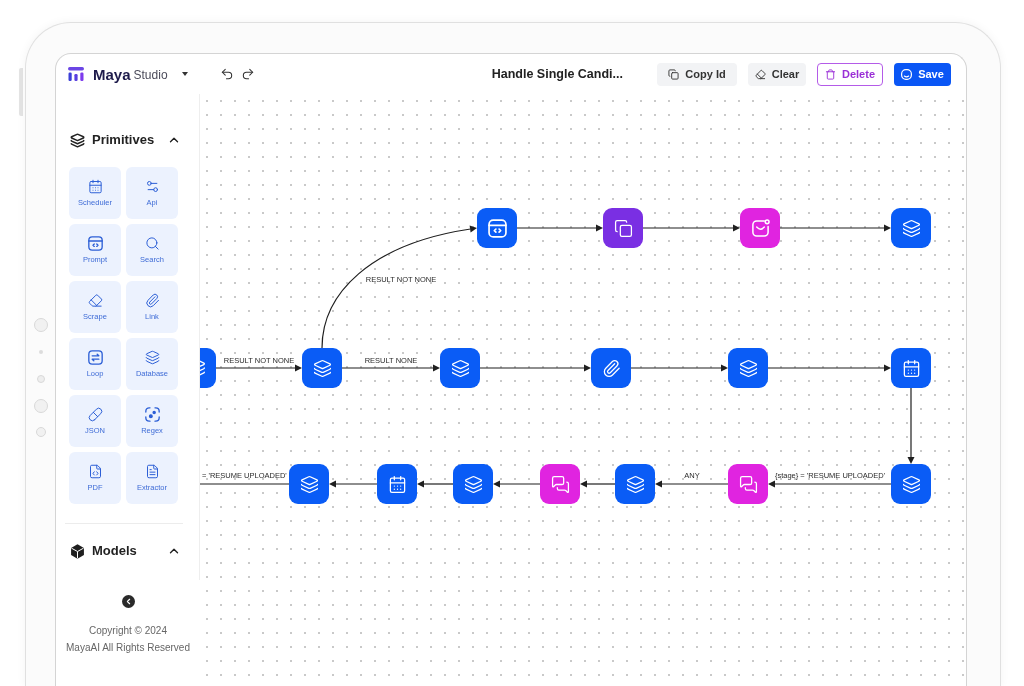  What do you see at coordinates (150, 75) in the screenshot?
I see `brand-suffix: Studio` at bounding box center [150, 75].